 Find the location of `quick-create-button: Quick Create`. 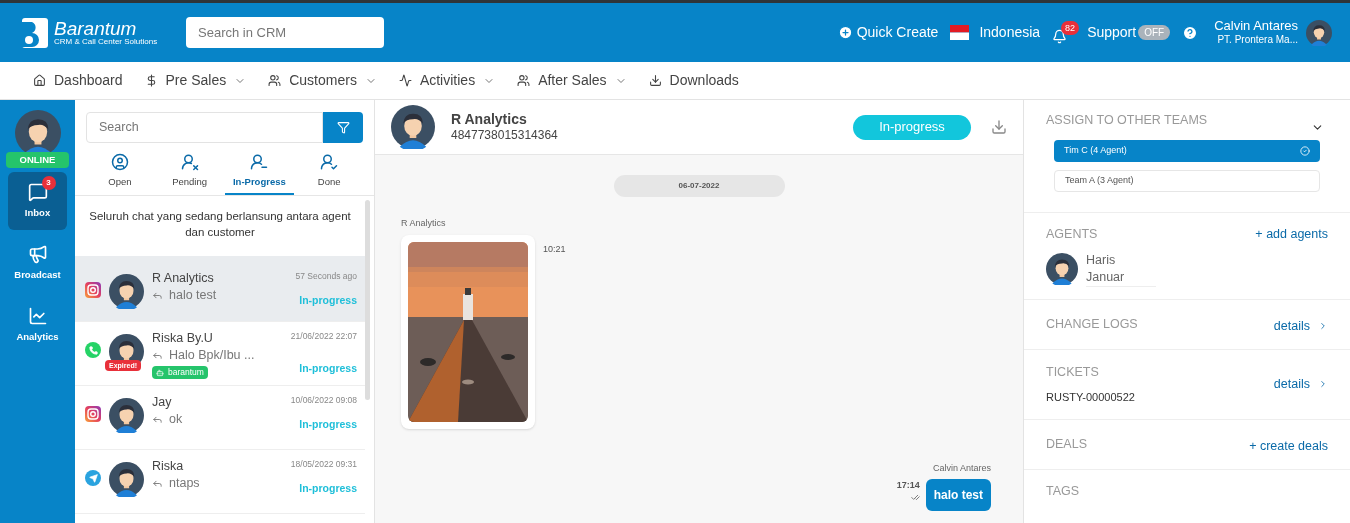

quick-create-button: Quick Create is located at coordinates (888, 32).